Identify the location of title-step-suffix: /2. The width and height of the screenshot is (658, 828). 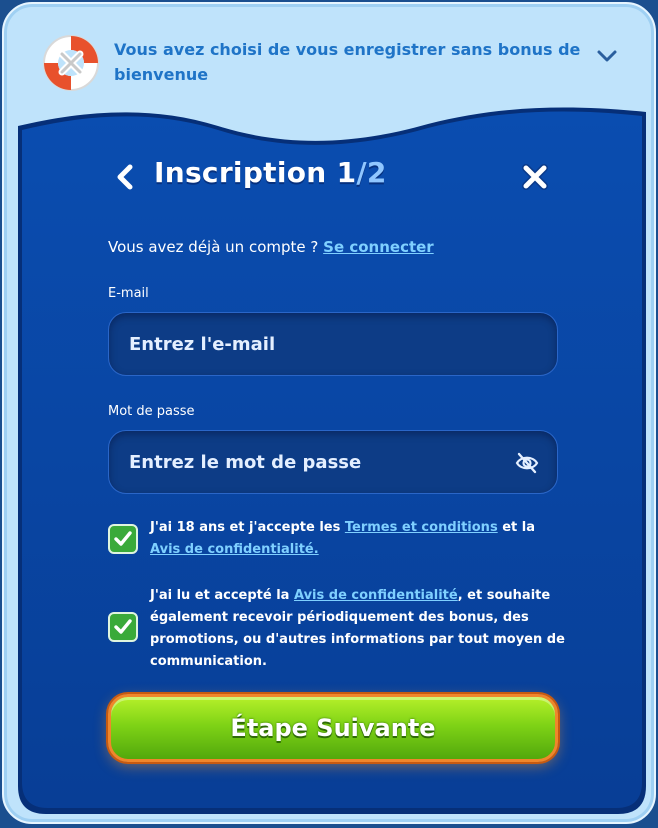
(371, 172).